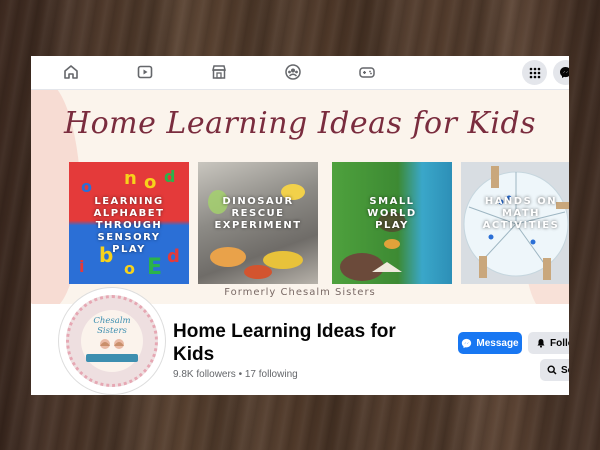 This screenshot has width=600, height=450. What do you see at coordinates (293, 72) in the screenshot?
I see `groups-icon` at bounding box center [293, 72].